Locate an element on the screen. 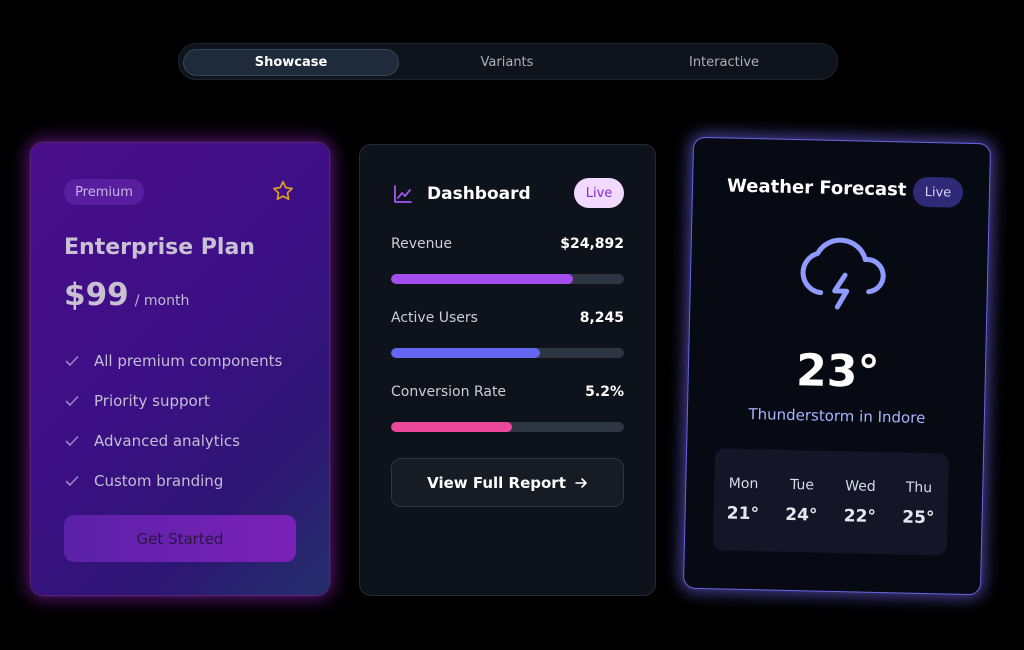  day-temperature: 22° is located at coordinates (860, 516).